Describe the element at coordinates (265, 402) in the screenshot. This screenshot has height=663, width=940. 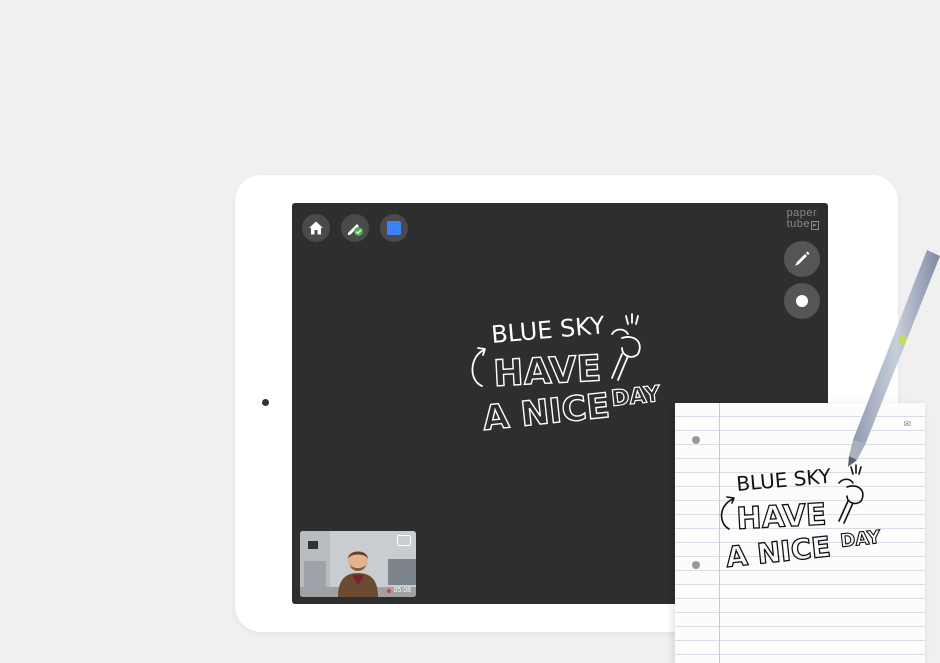
I see `tablet-camera-dot` at that location.